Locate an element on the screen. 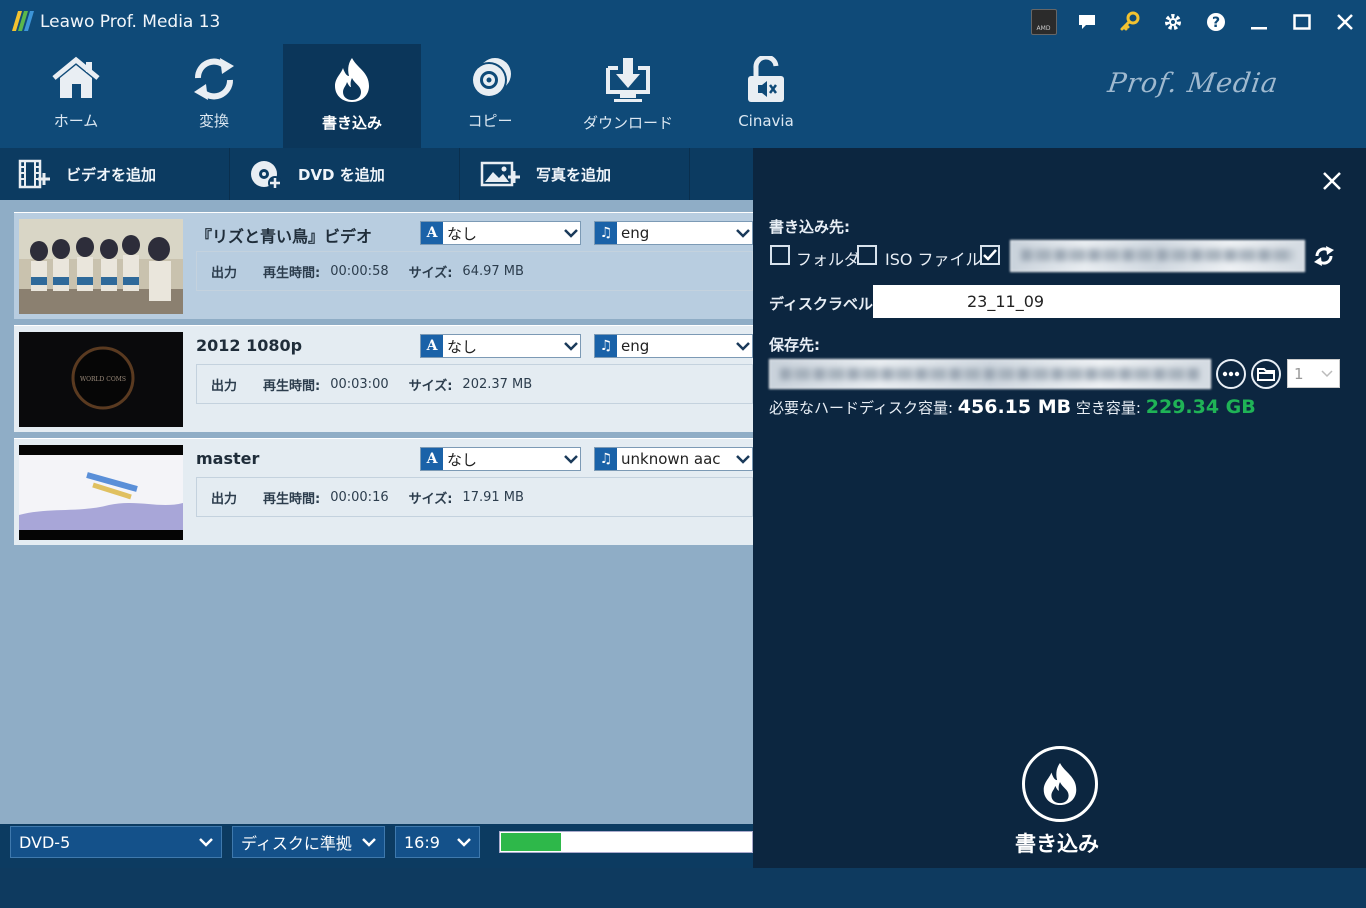 The image size is (1366, 908). nav-download: ダウンロード is located at coordinates (628, 96).